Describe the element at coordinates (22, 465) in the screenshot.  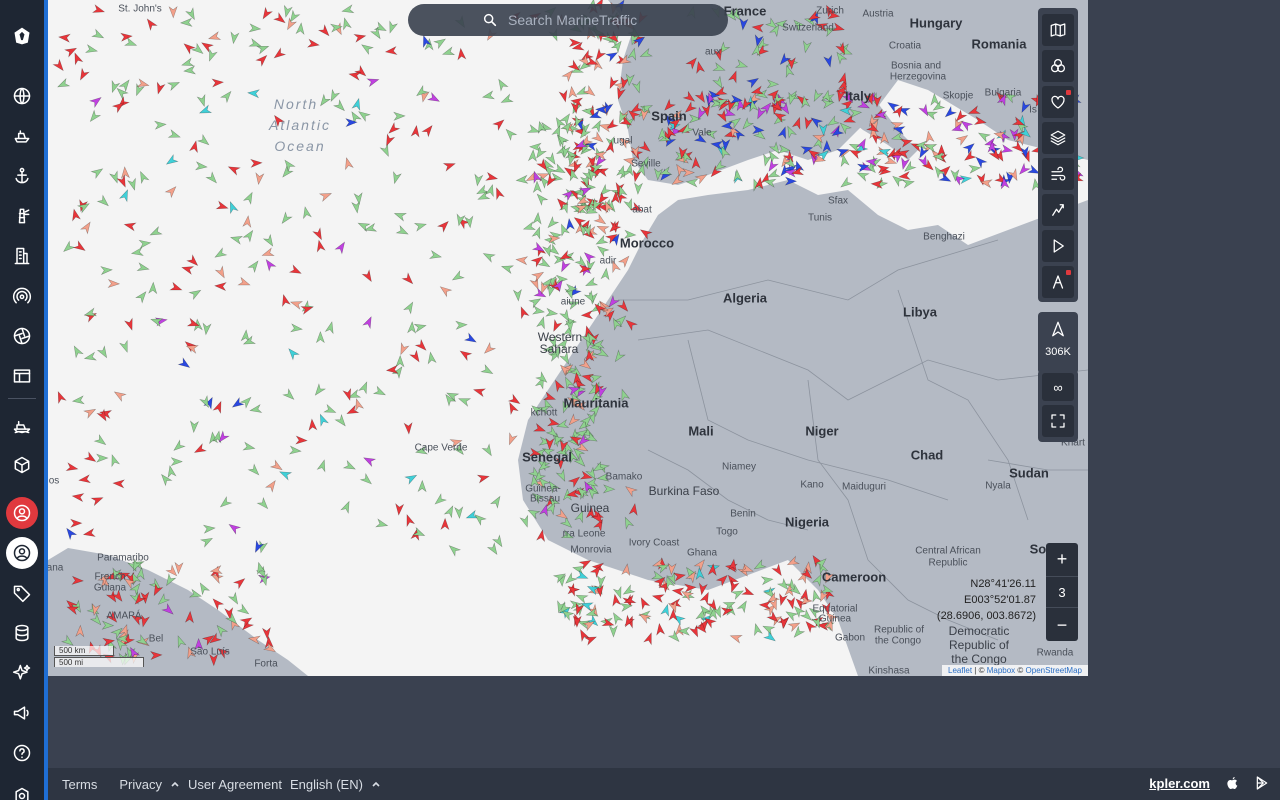
I see `cube-icon` at that location.